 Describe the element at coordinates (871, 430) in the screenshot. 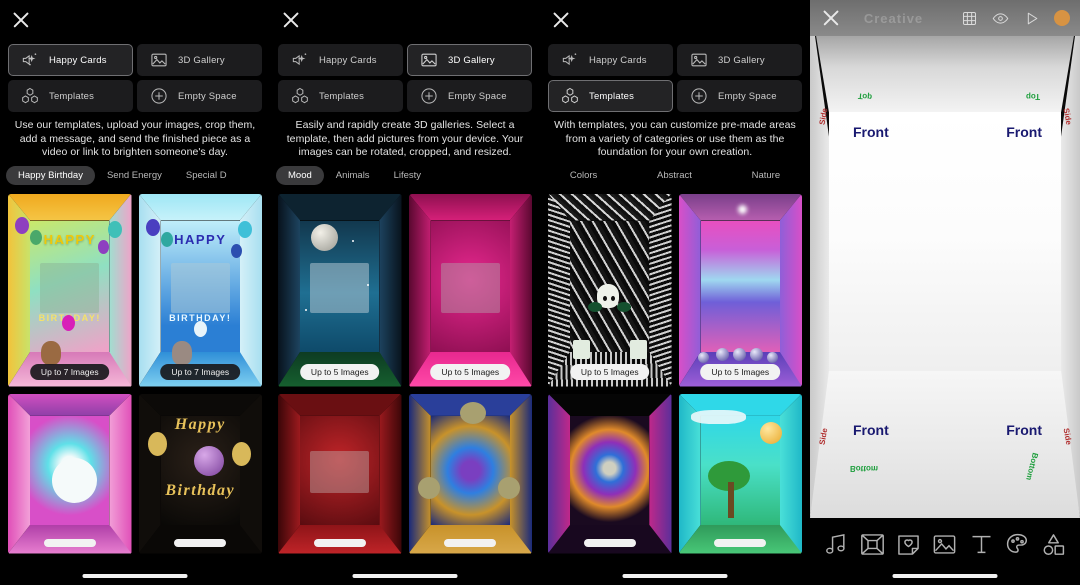

I see `room-label-front-left-2: Front` at that location.